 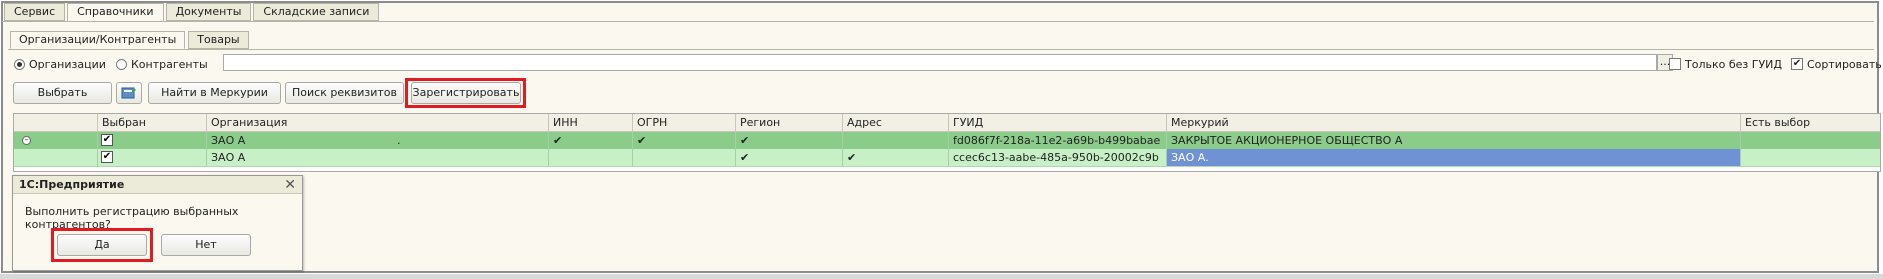 What do you see at coordinates (1675, 64) in the screenshot?
I see `checkbox-empty-icon` at bounding box center [1675, 64].